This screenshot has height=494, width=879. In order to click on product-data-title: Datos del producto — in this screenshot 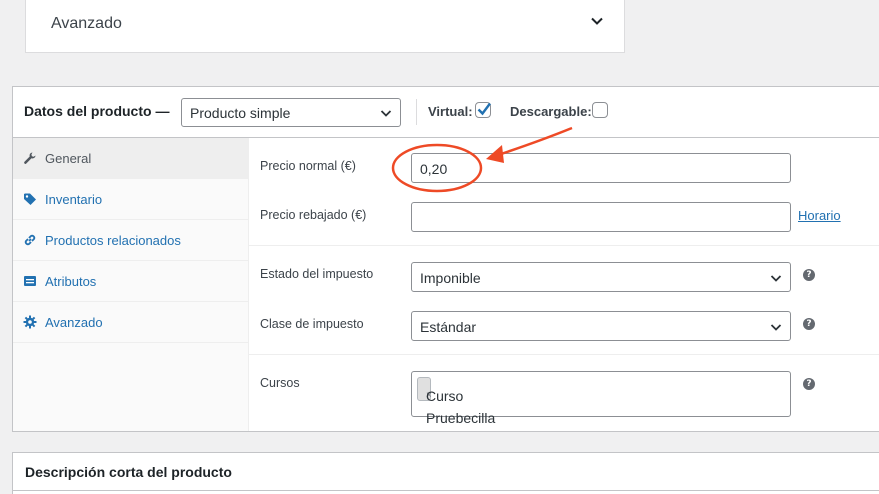, I will do `click(97, 111)`.